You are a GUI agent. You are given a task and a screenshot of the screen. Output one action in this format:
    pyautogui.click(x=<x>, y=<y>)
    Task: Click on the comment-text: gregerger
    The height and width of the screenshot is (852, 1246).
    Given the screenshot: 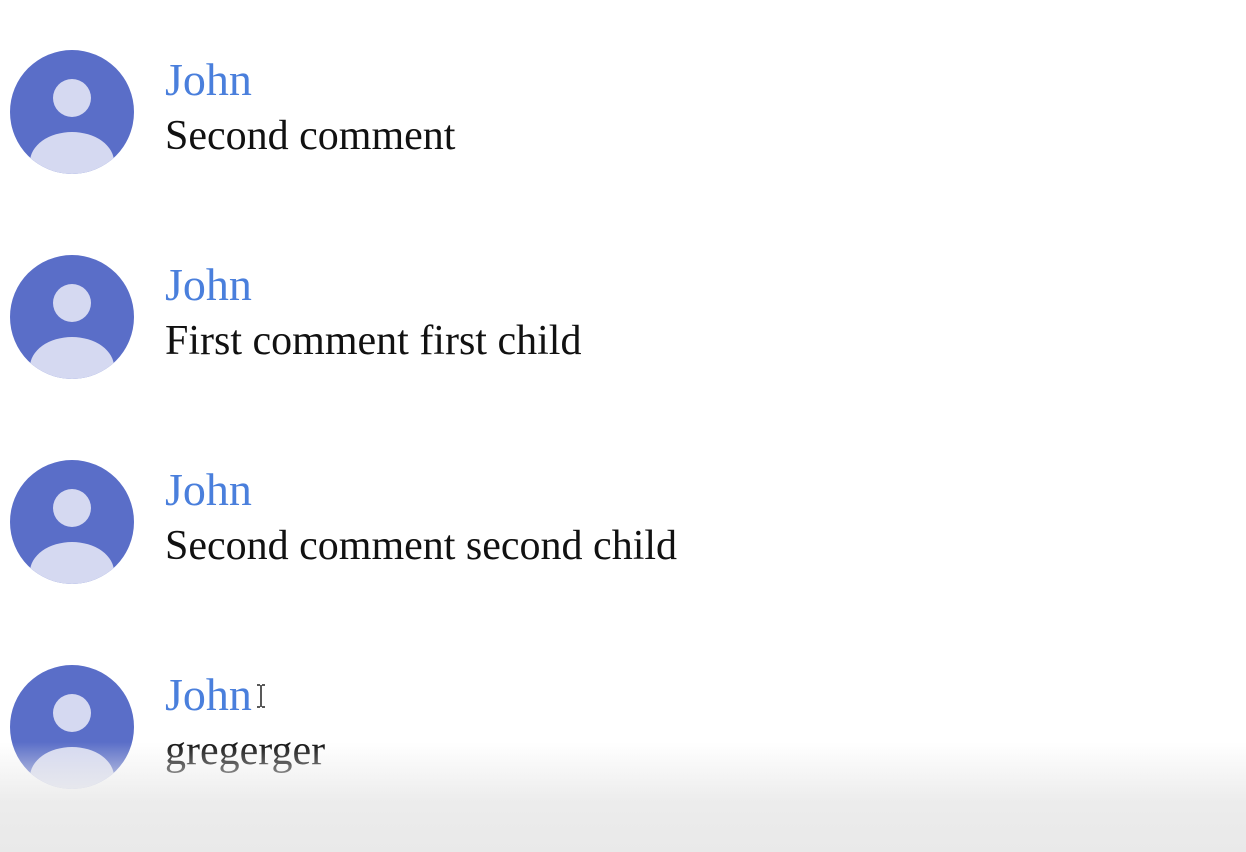 What is the action you would take?
    pyautogui.click(x=245, y=751)
    